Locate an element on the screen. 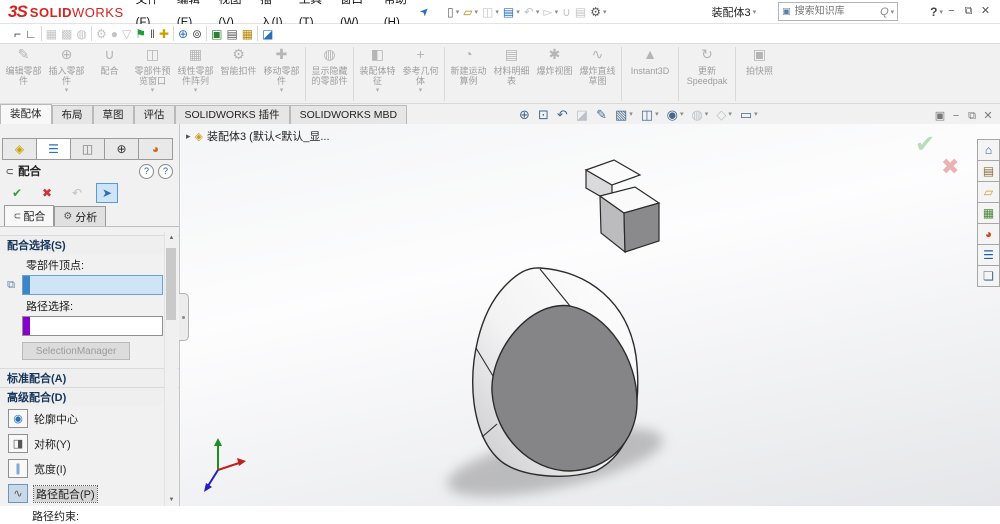 This screenshot has width=1000, height=524. panel-scrollbar: ▲ ▼ is located at coordinates (171, 369).